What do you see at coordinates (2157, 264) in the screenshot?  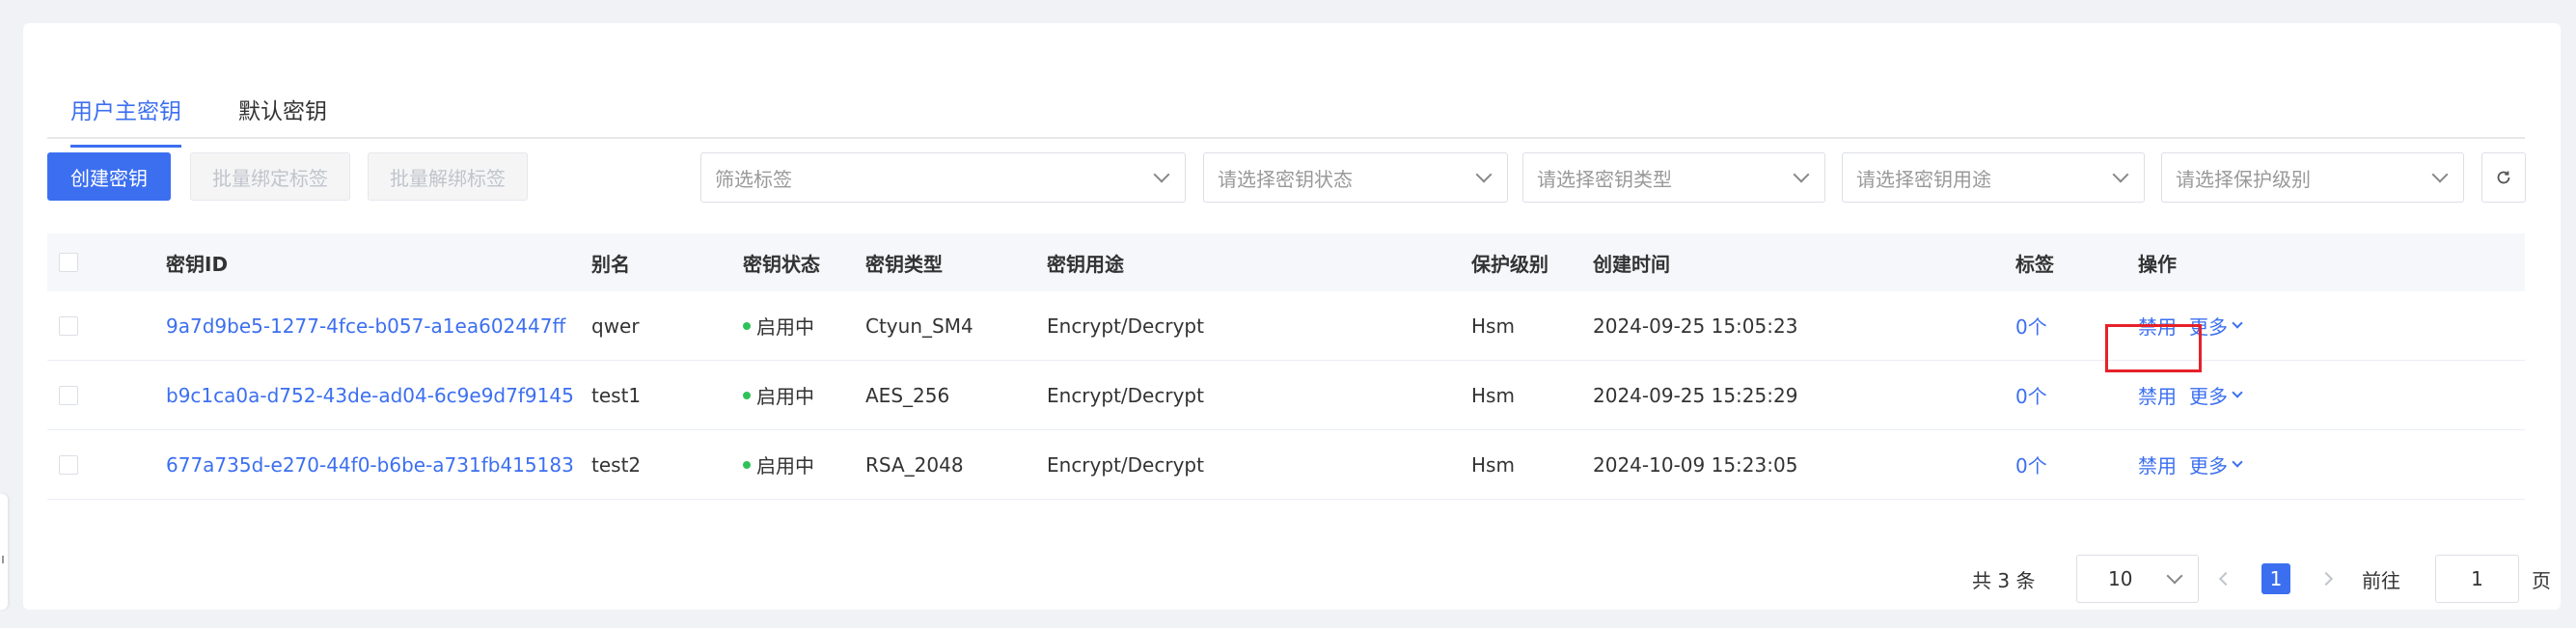 I see `header-actions: 操作` at bounding box center [2157, 264].